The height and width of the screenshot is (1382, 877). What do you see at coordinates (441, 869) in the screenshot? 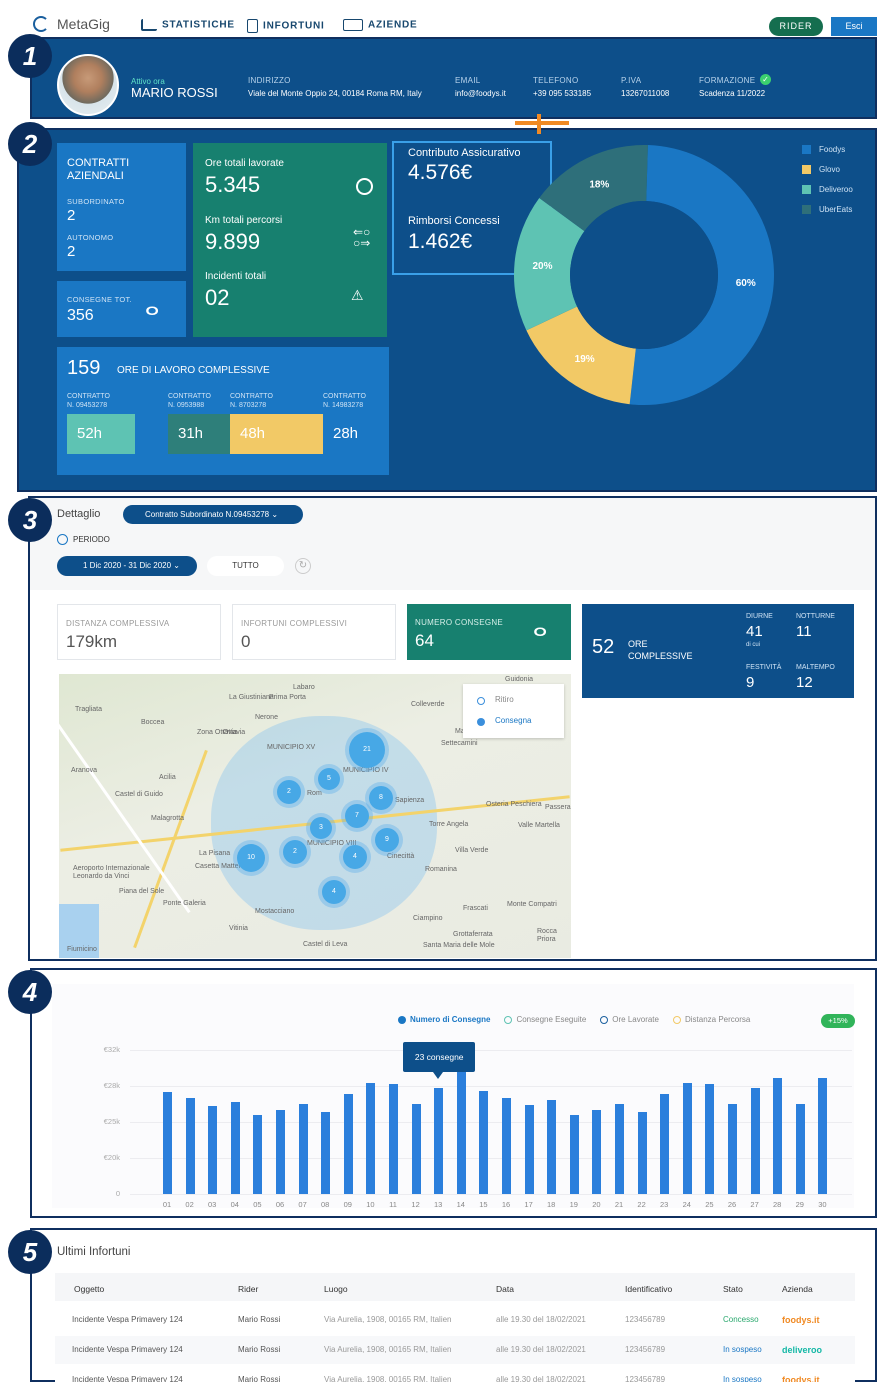
I see `map-place-label: Romanina` at bounding box center [441, 869].